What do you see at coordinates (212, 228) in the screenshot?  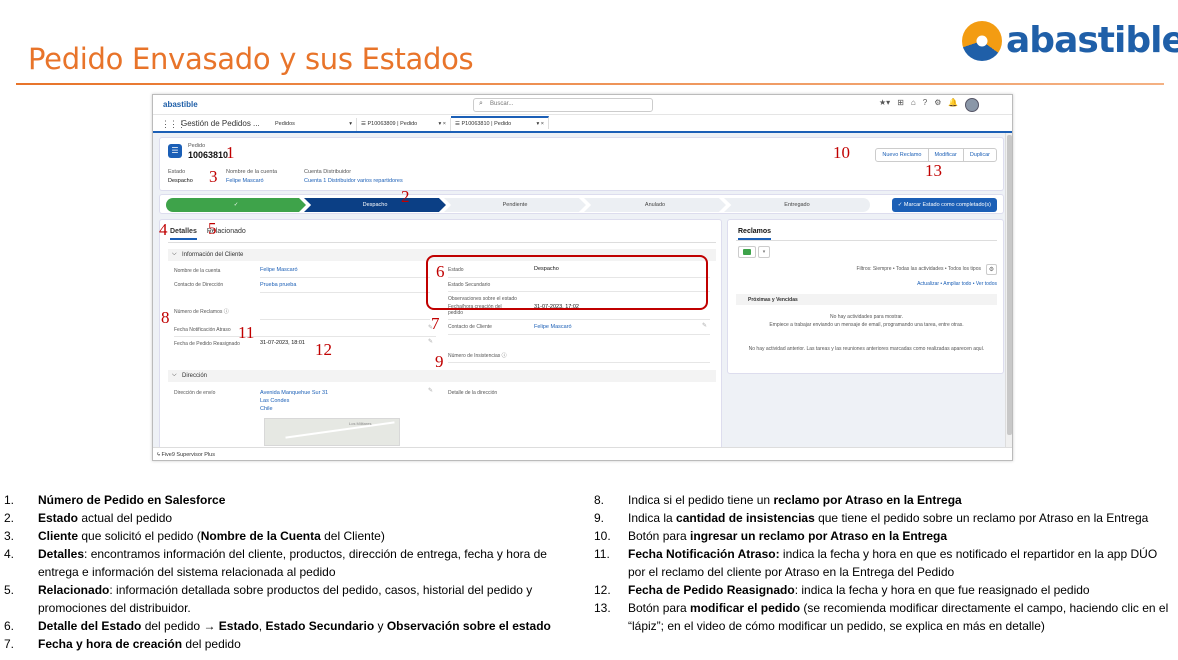 I see `callout-5: 5` at bounding box center [212, 228].